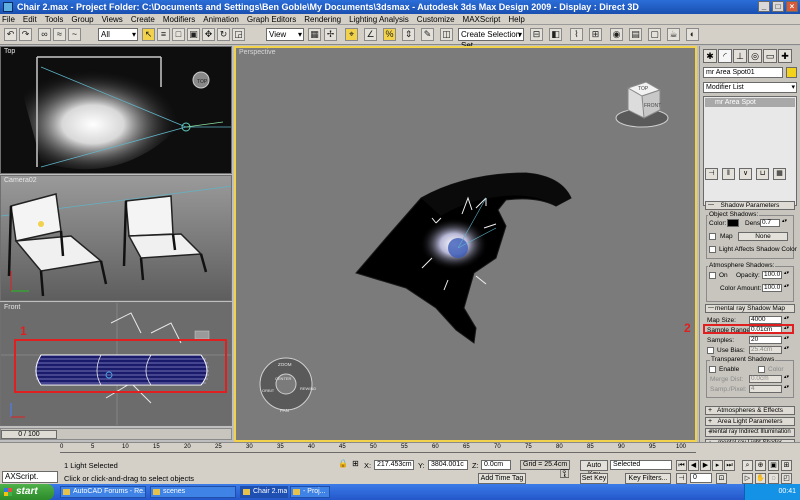  Describe the element at coordinates (710, 56) in the screenshot. I see `create-tab-icon: ✱` at that location.